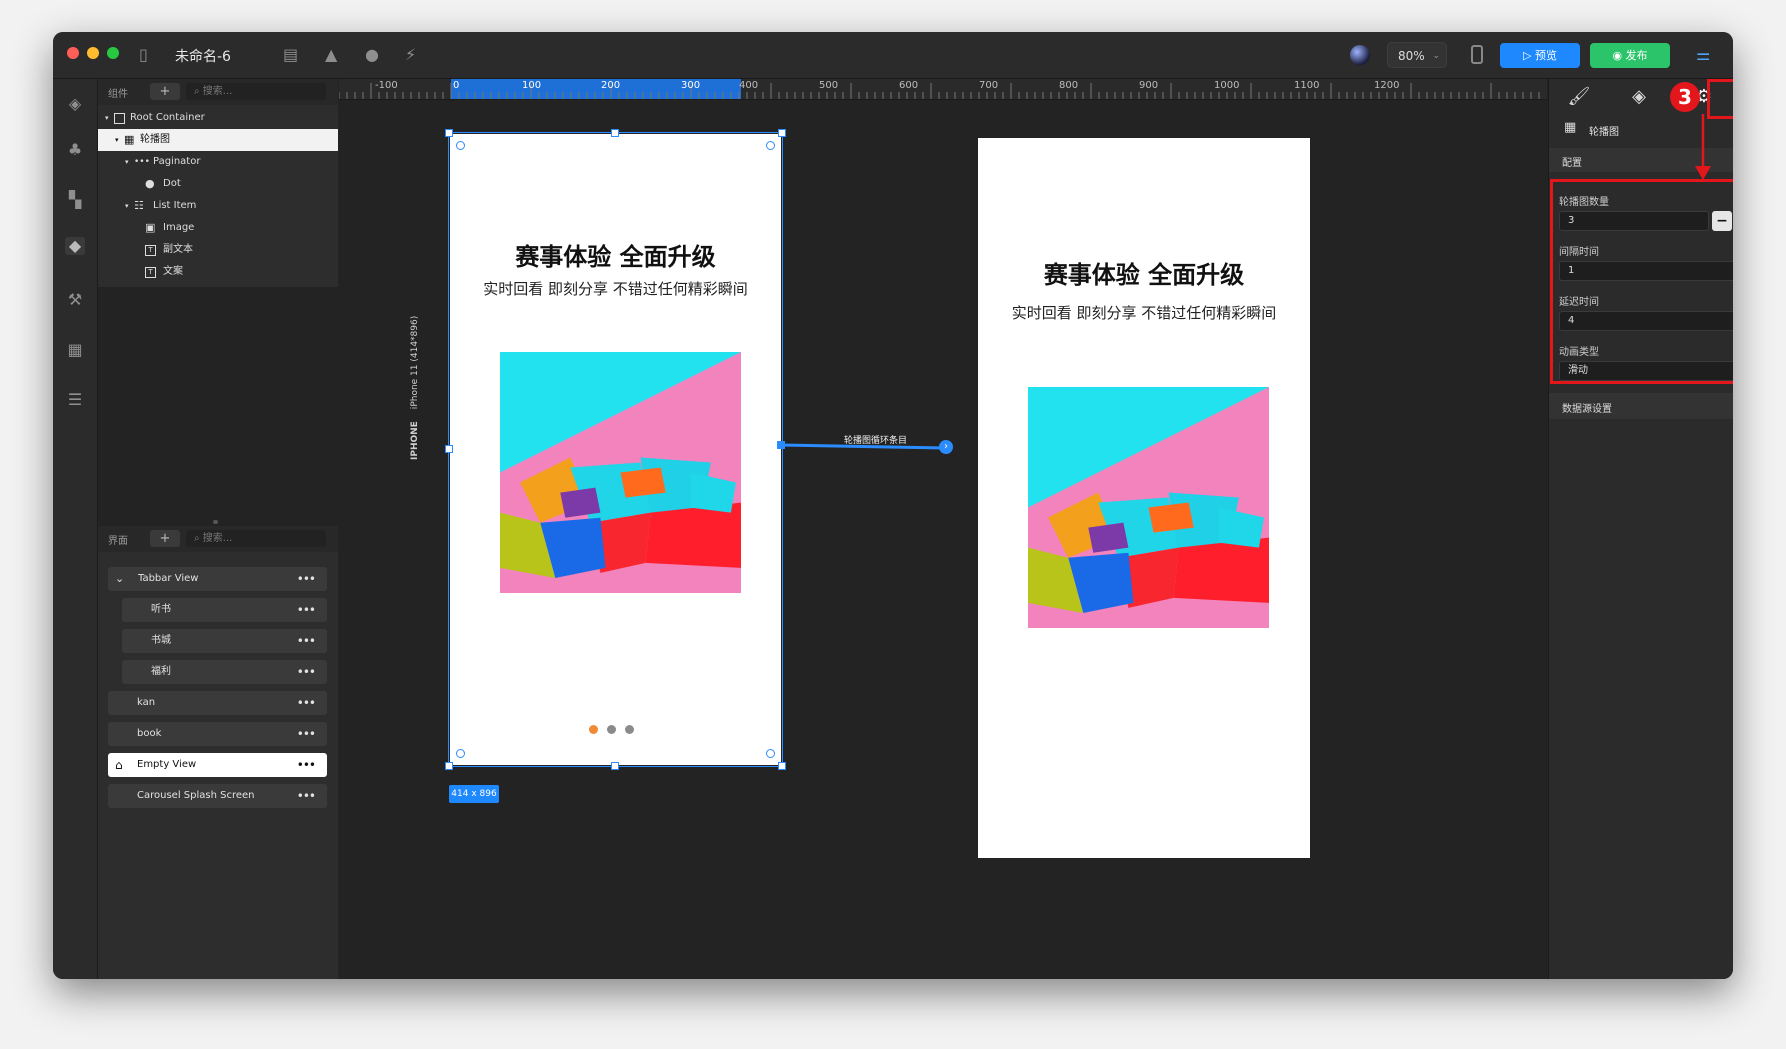 The image size is (1786, 1049). What do you see at coordinates (129, 139) in the screenshot?
I see `carousel-icon: ▦` at bounding box center [129, 139].